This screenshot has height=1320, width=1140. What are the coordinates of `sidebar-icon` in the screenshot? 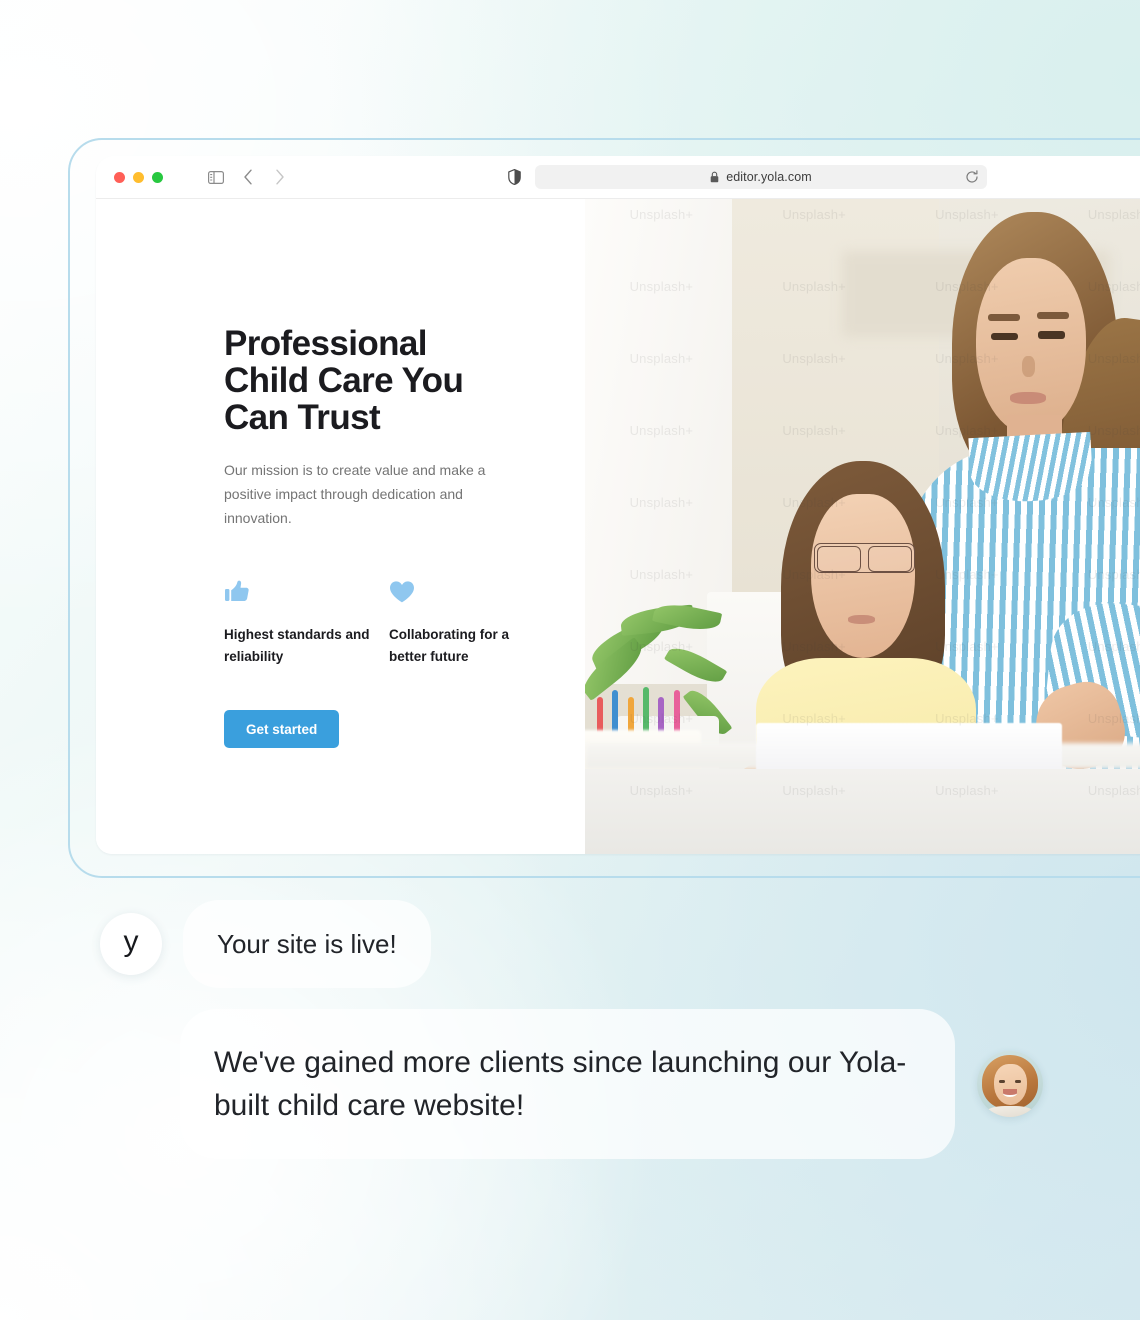 It's located at (216, 177).